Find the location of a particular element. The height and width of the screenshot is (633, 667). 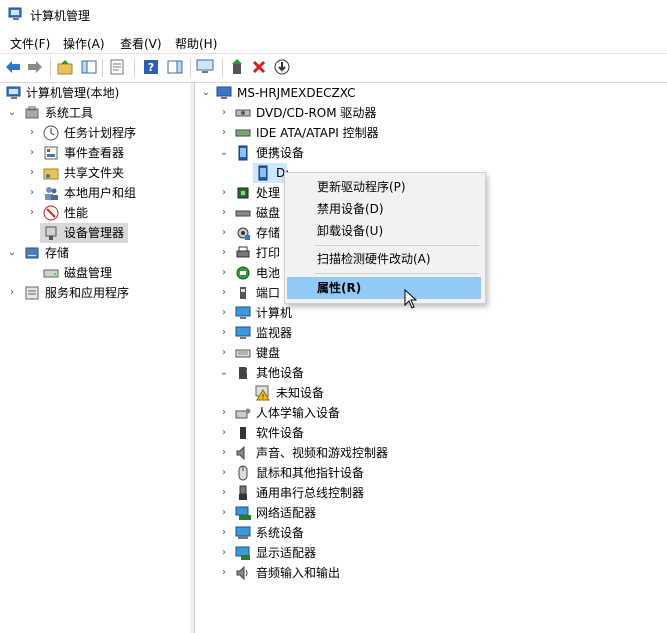

device-ide: › IDE ATA/ATAPI 控制器 is located at coordinates (430, 133).